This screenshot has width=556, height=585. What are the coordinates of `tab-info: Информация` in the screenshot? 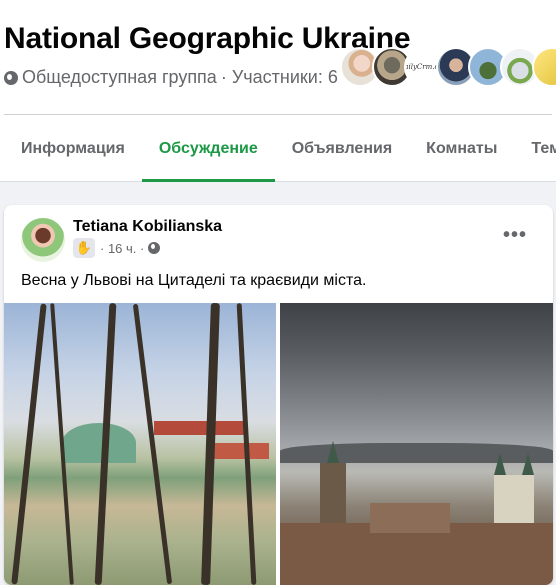 It's located at (71, 149).